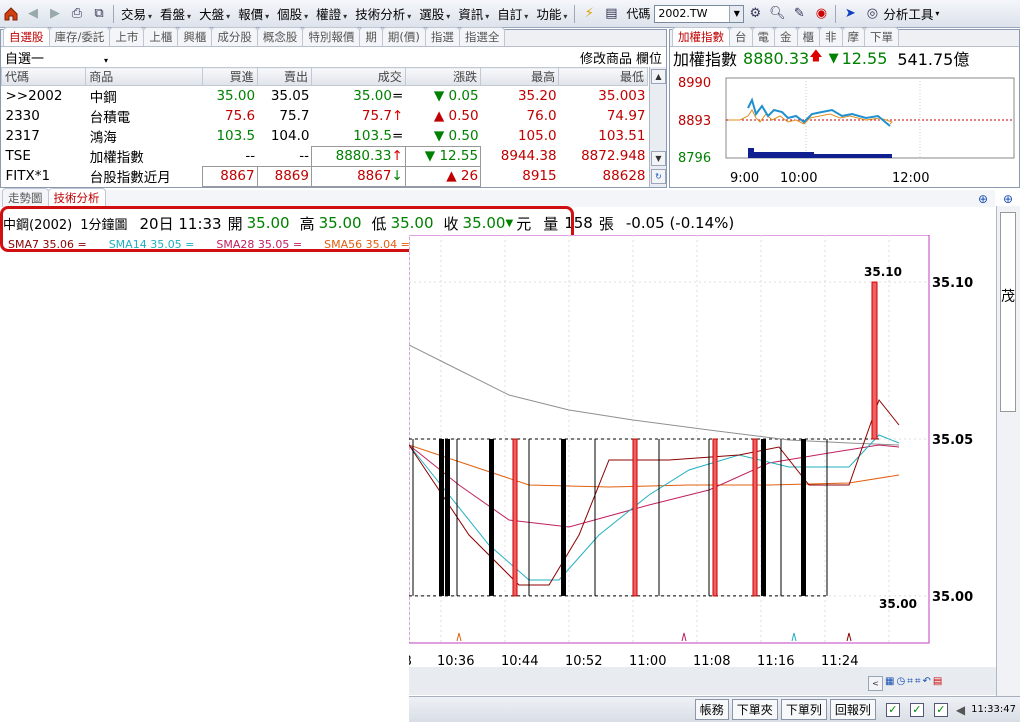 The height and width of the screenshot is (722, 1020). Describe the element at coordinates (808, 36) in the screenshot. I see `tab: 櫃` at that location.